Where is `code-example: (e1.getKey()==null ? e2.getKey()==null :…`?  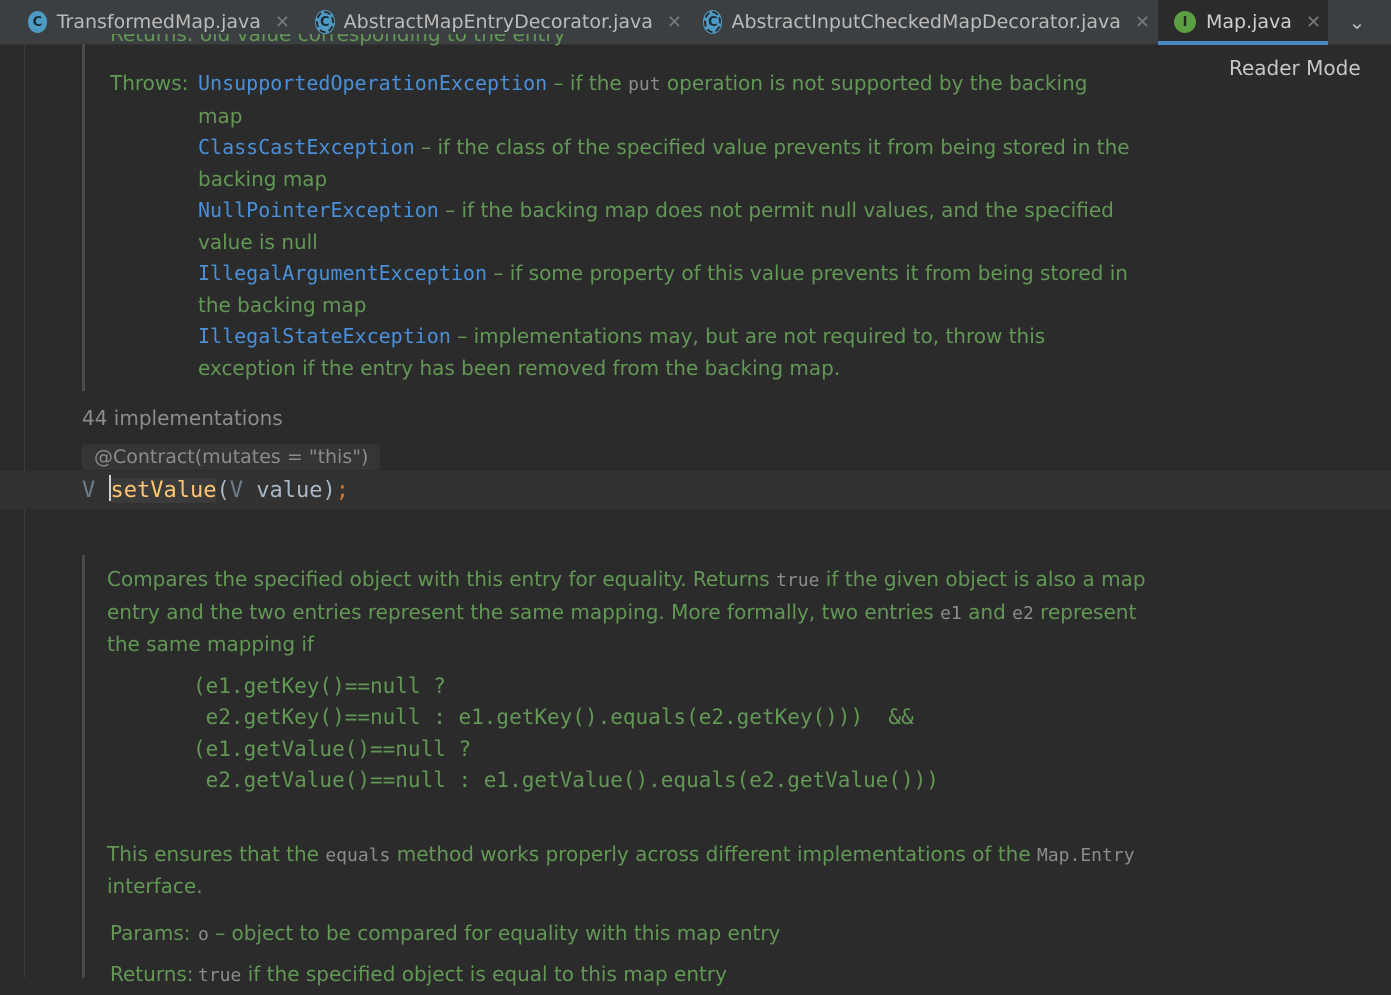 code-example: (e1.getKey()==null ? e2.getKey()==null :… is located at coordinates (566, 733).